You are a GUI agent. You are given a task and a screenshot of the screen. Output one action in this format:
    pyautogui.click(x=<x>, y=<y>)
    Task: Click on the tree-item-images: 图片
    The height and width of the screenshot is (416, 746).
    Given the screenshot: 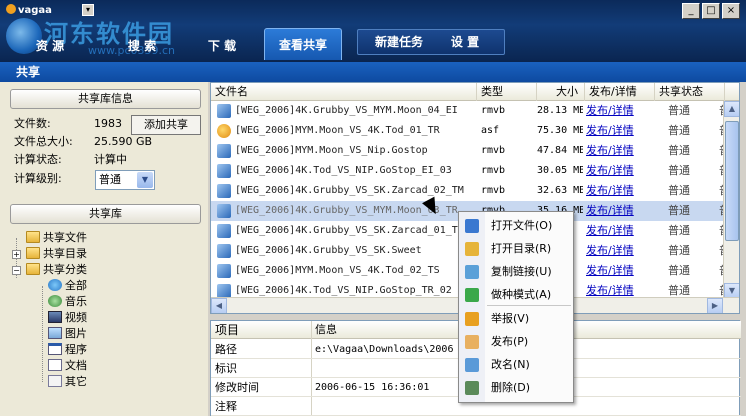 What is the action you would take?
    pyautogui.click(x=67, y=334)
    